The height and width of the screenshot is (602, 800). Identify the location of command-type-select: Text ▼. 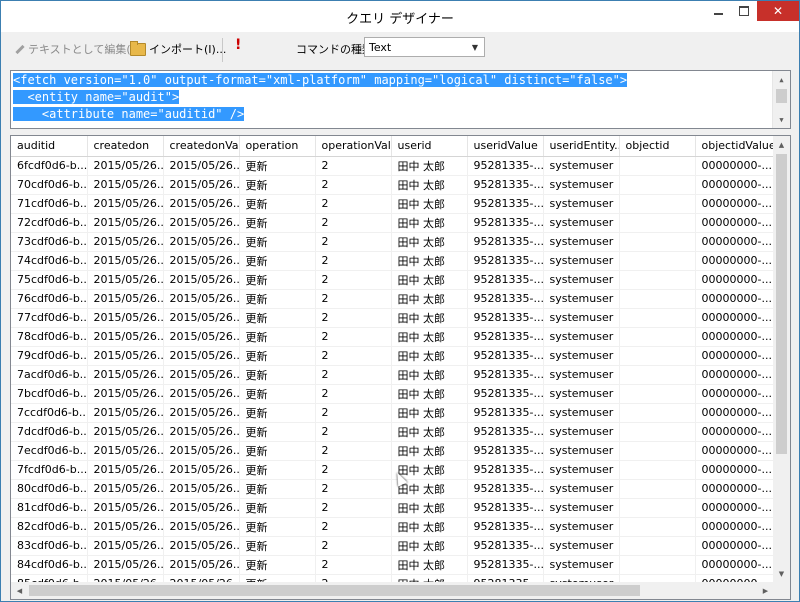
(424, 47).